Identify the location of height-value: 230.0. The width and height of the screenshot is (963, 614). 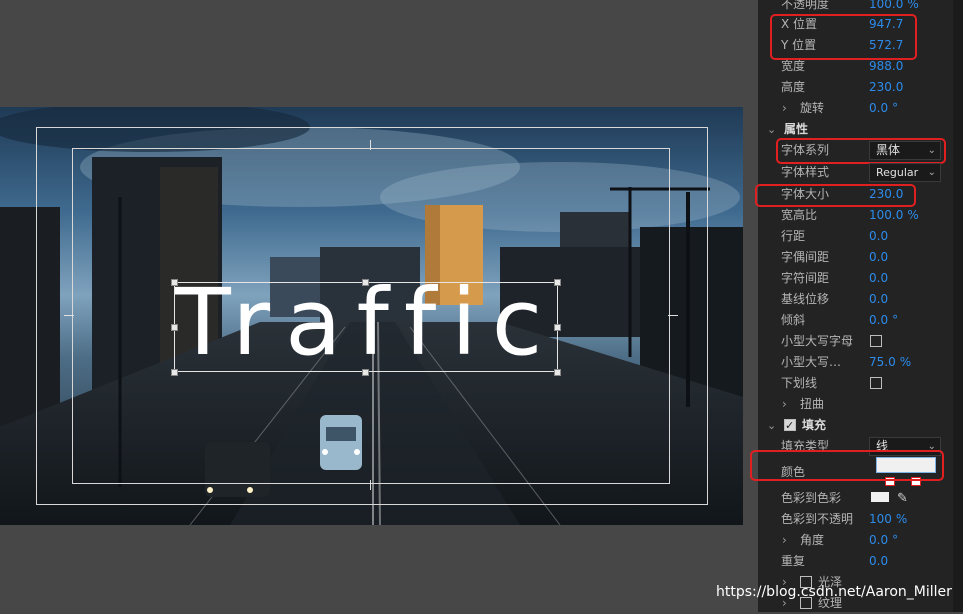
(886, 87).